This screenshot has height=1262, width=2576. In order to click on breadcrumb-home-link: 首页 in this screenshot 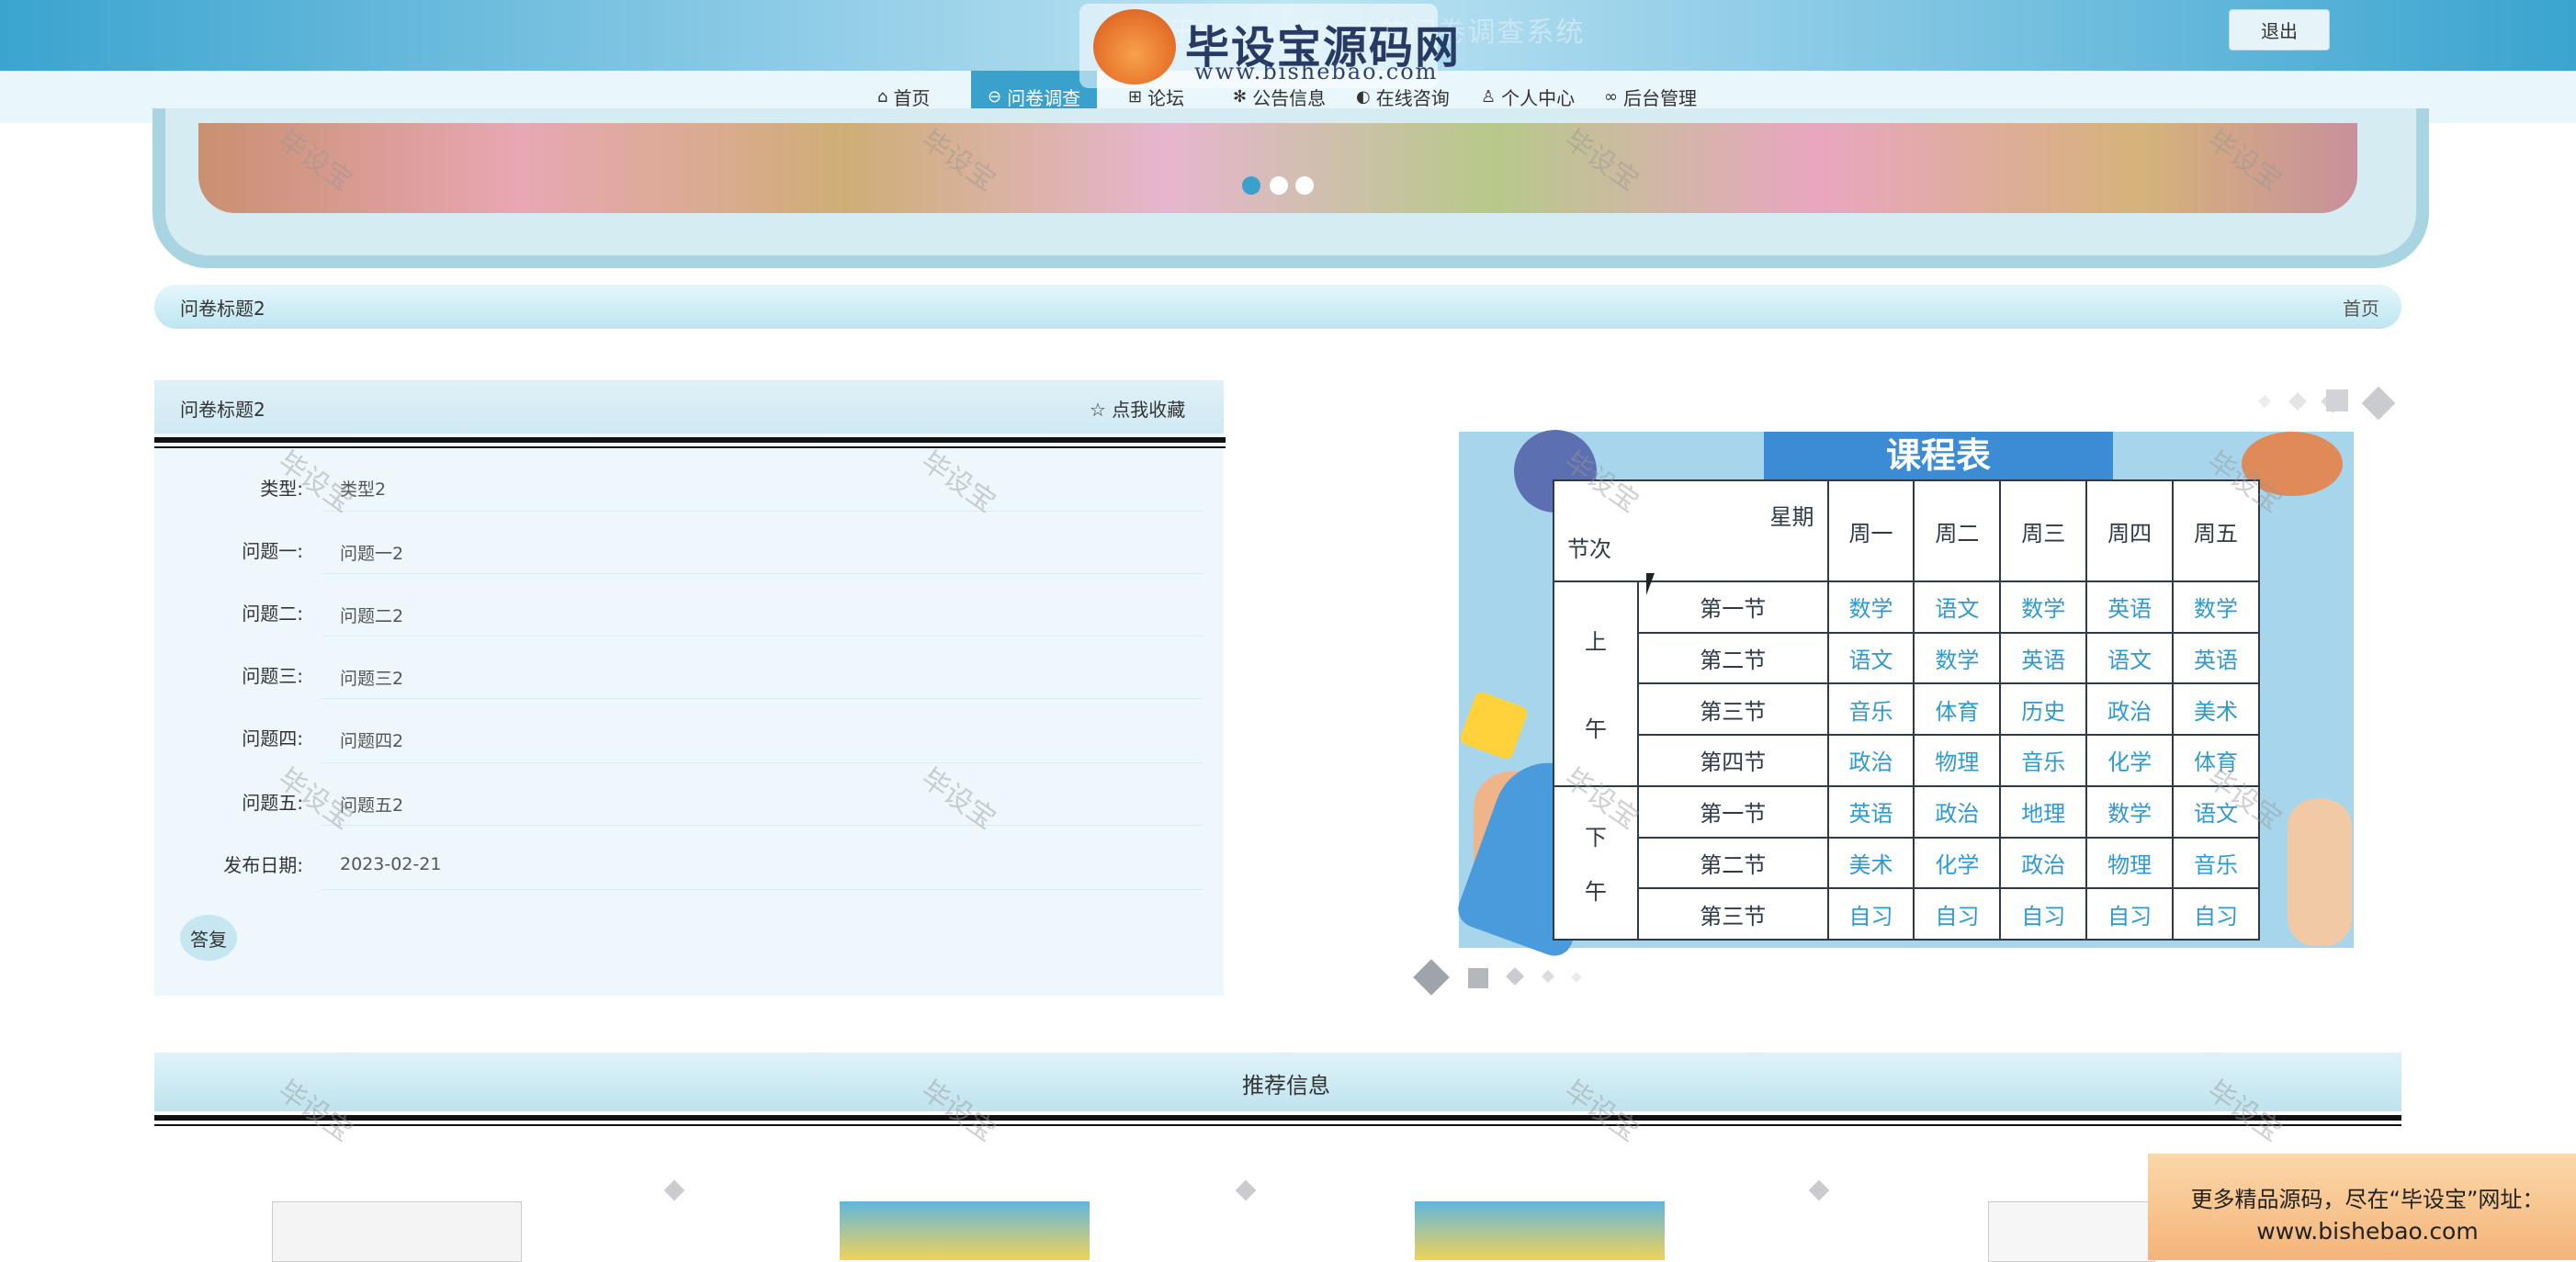, I will do `click(2361, 307)`.